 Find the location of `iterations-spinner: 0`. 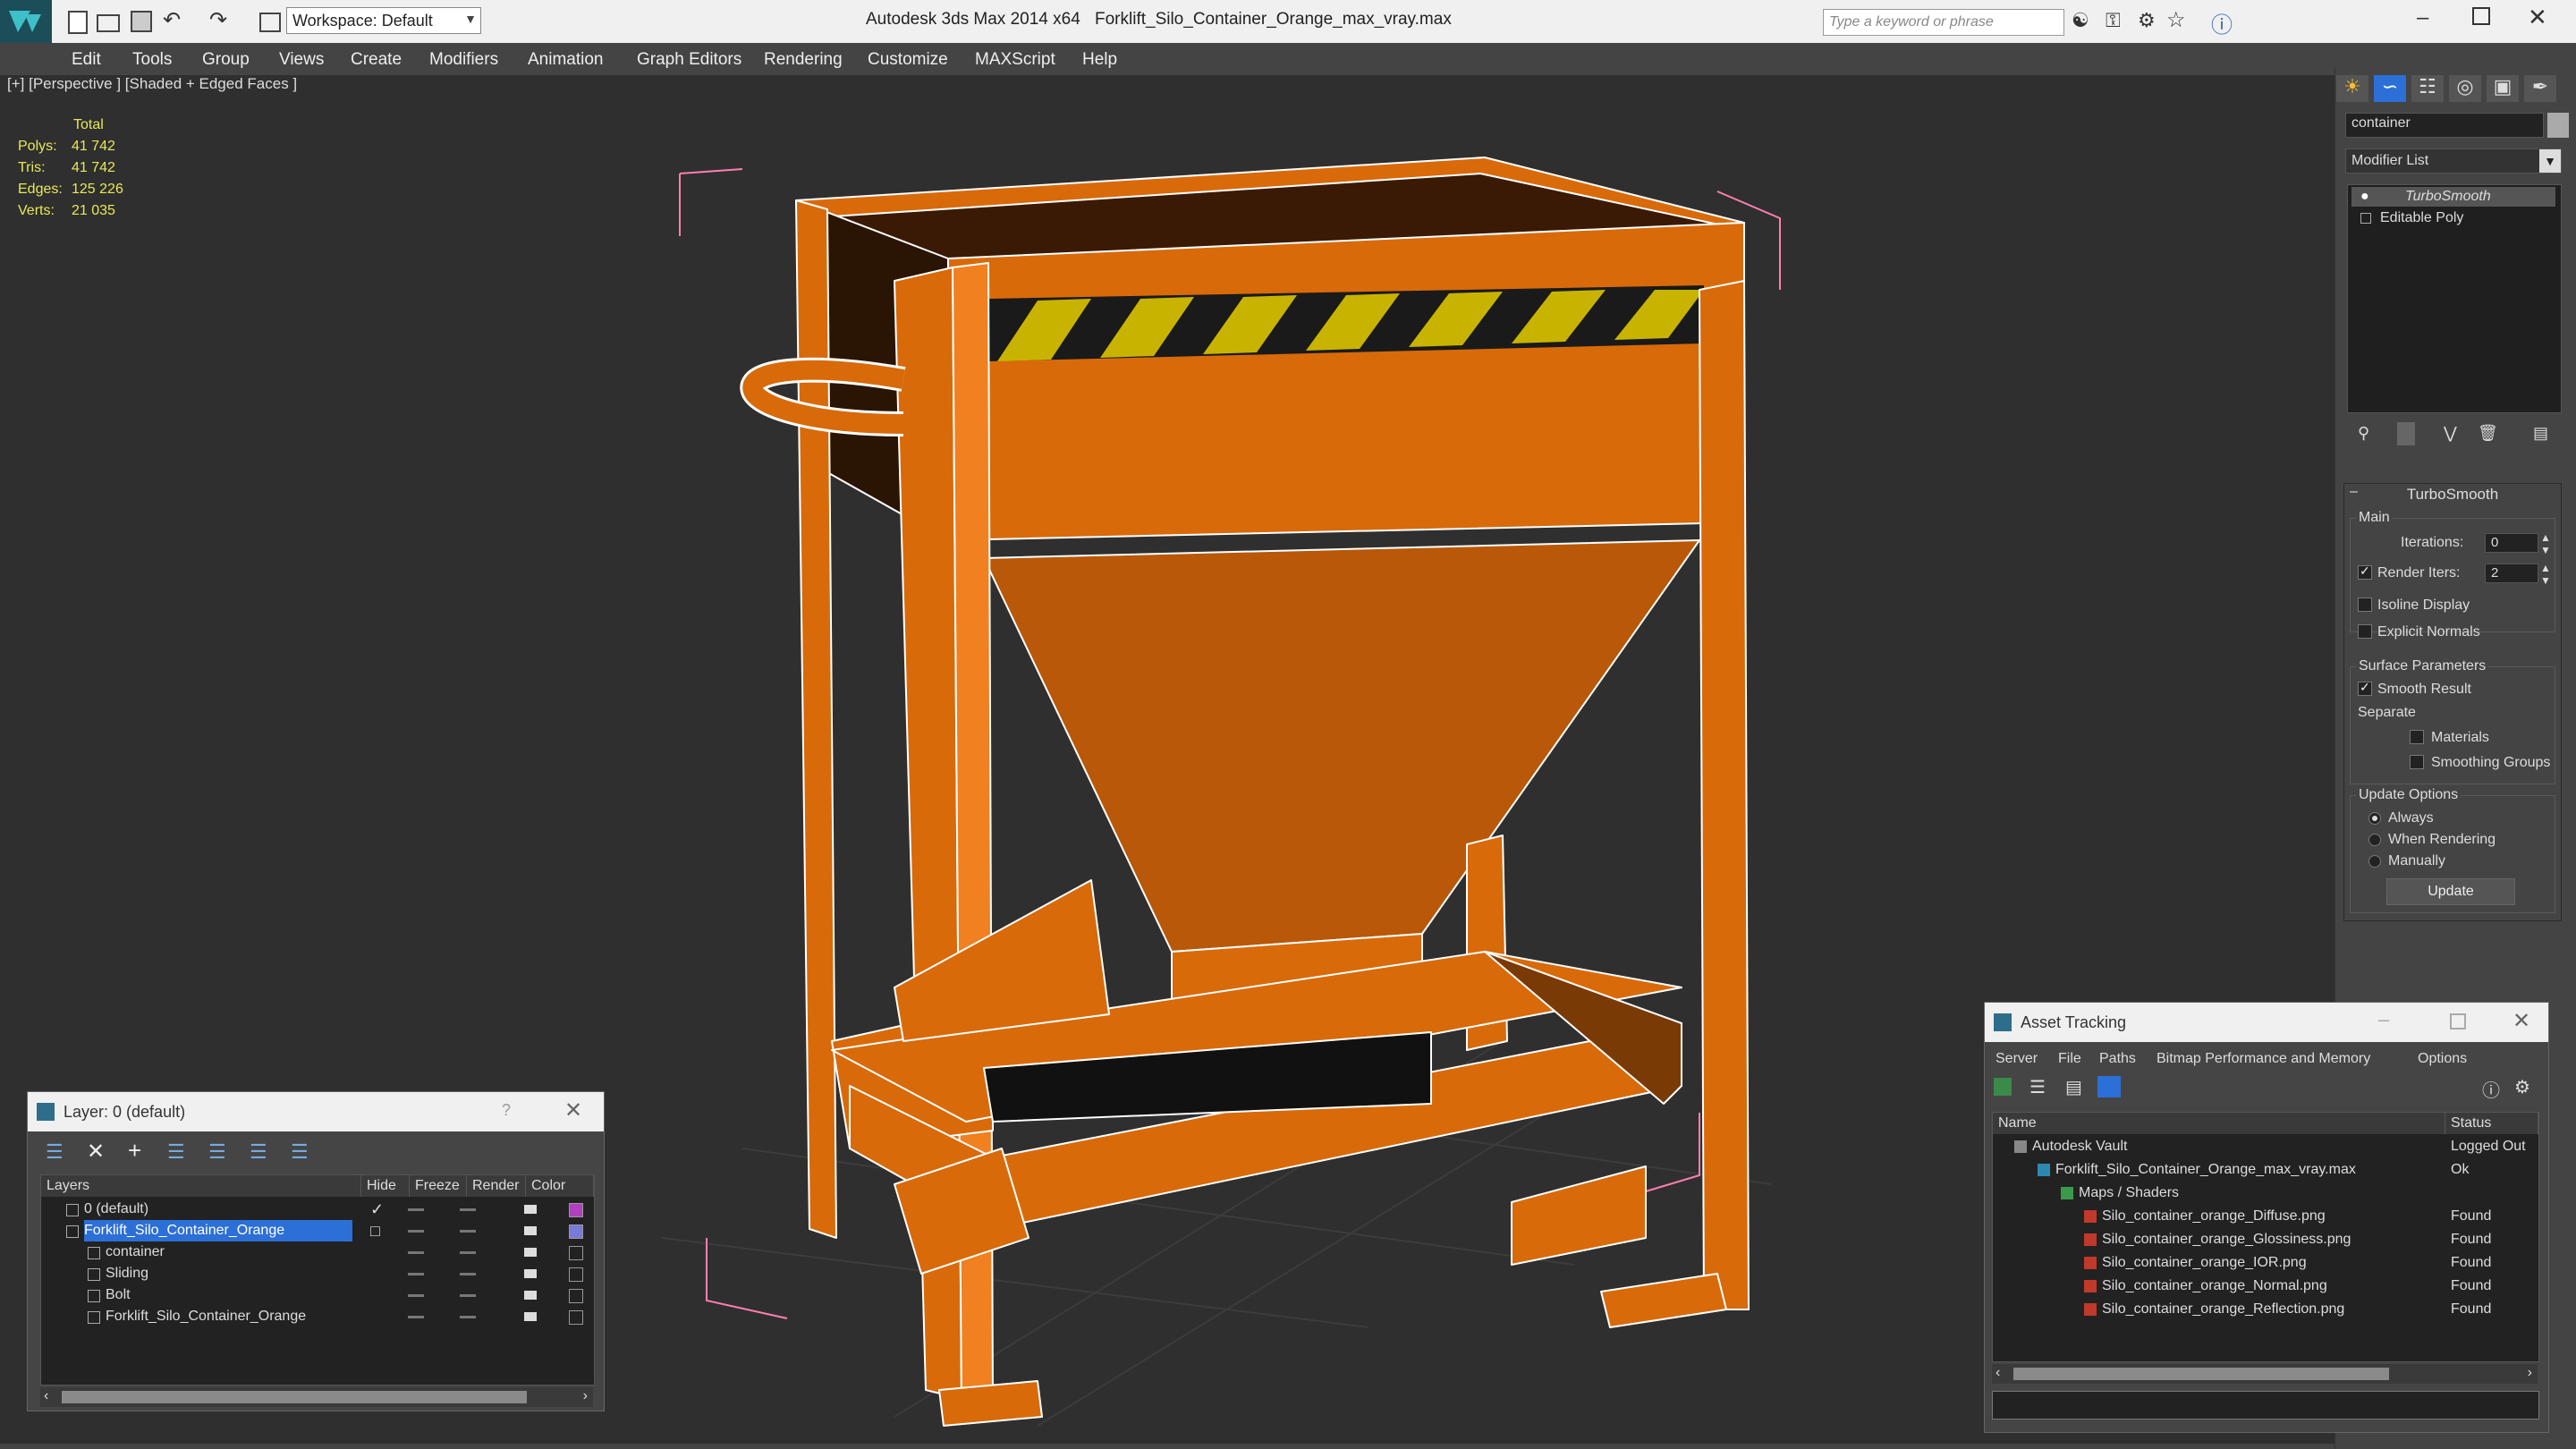

iterations-spinner: 0 is located at coordinates (2511, 543).